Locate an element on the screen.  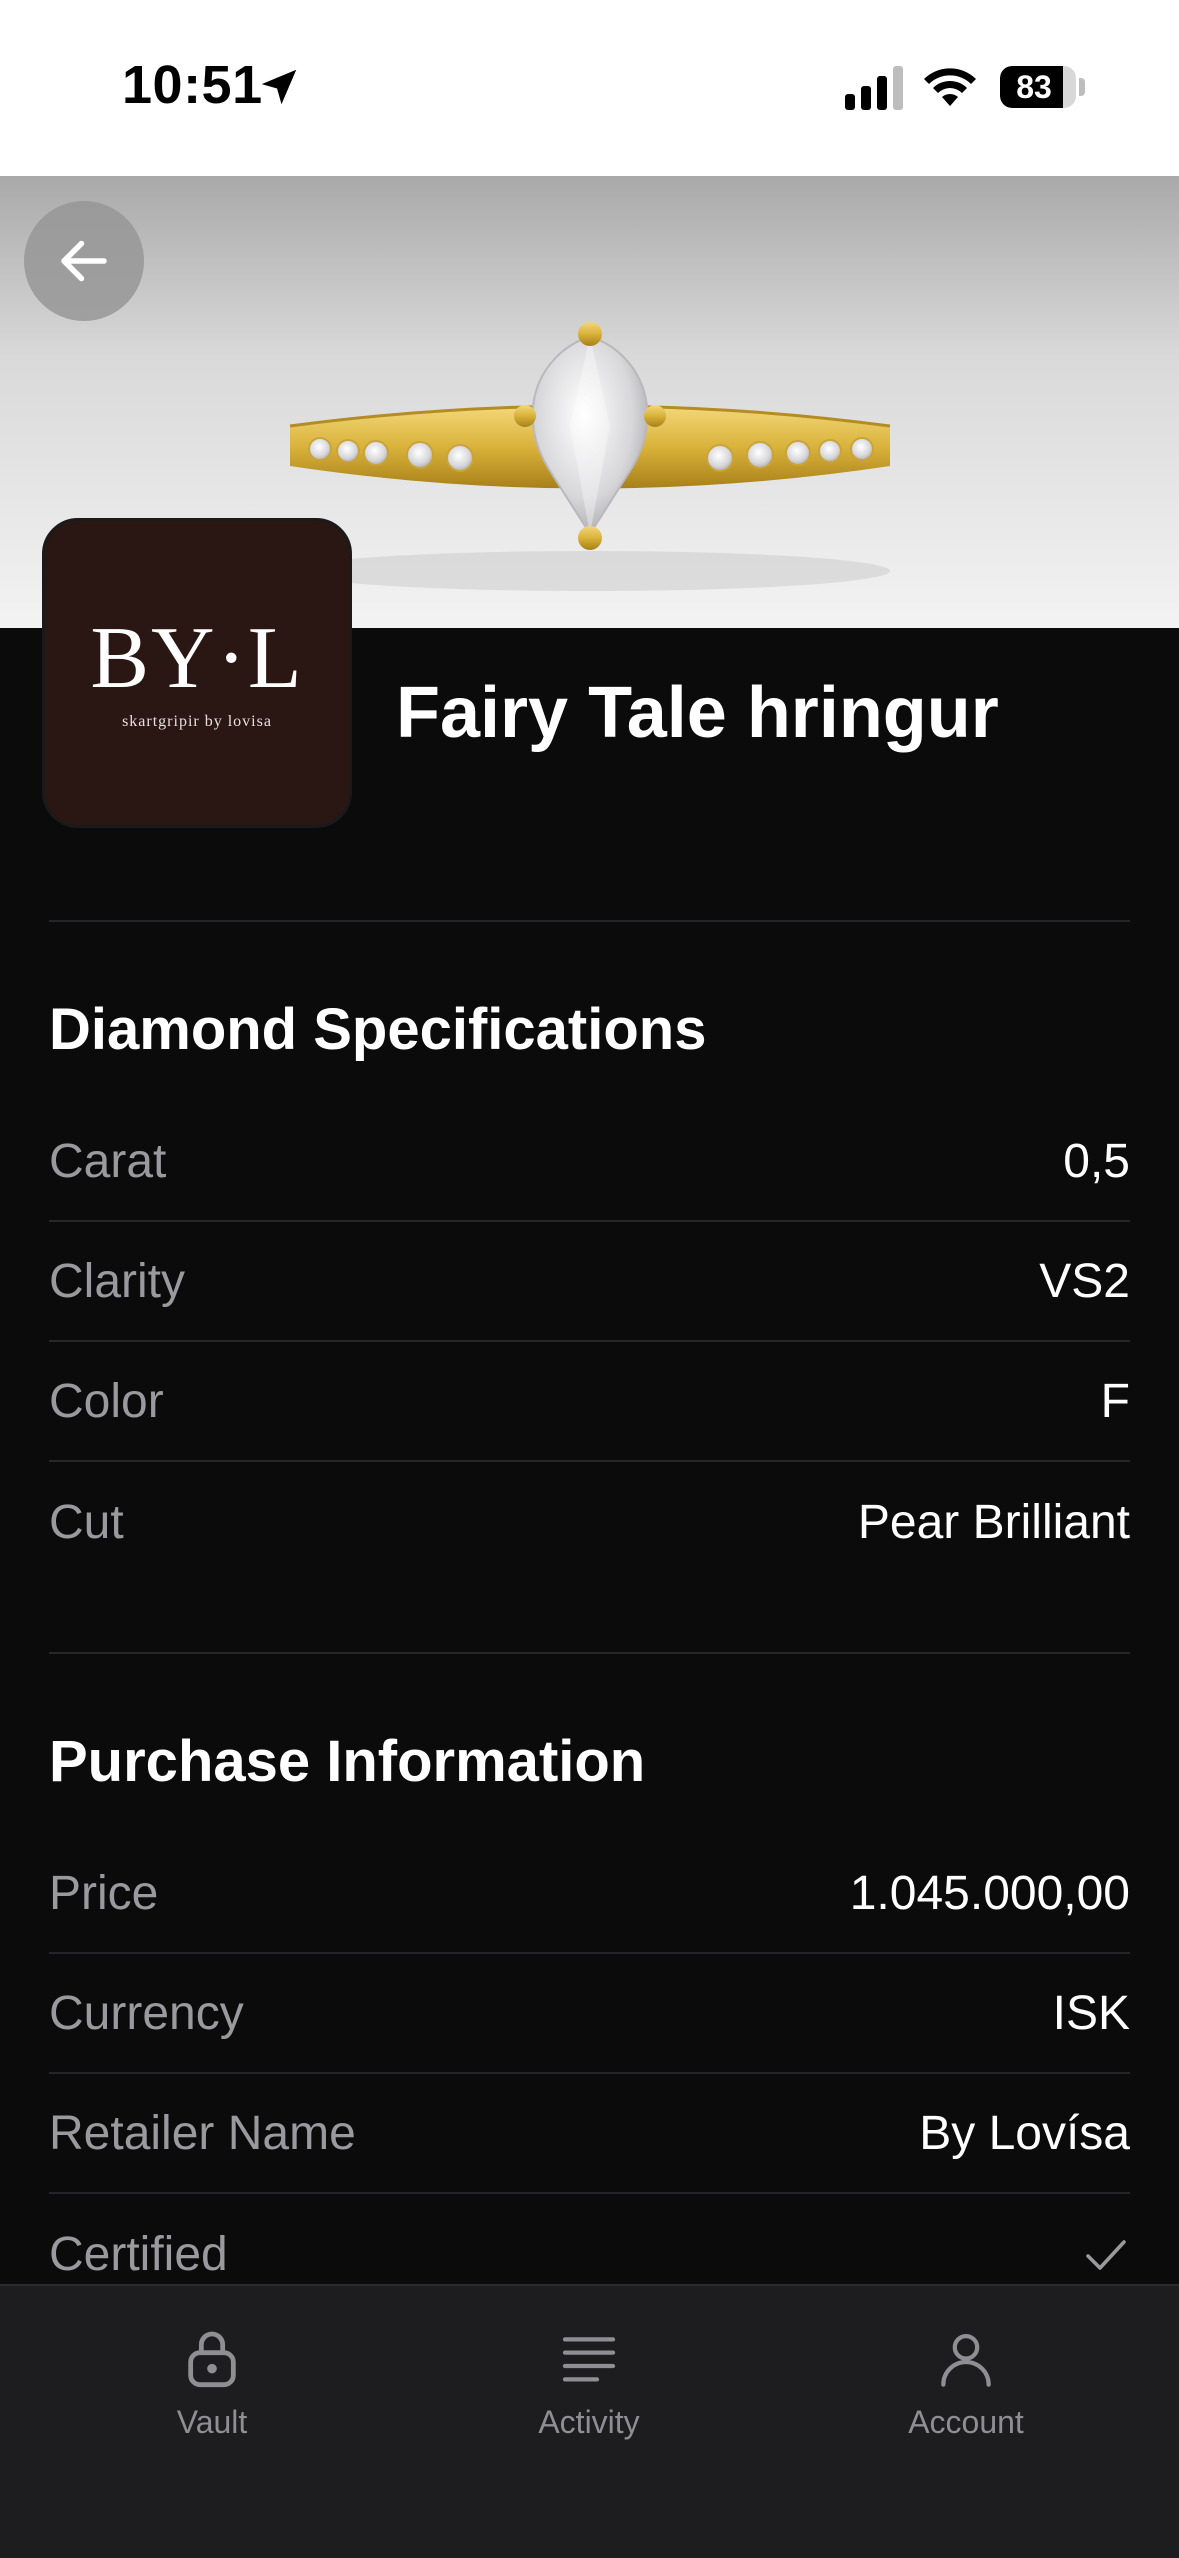
purchase-info-title: Purchase Information is located at coordinates (347, 1761).